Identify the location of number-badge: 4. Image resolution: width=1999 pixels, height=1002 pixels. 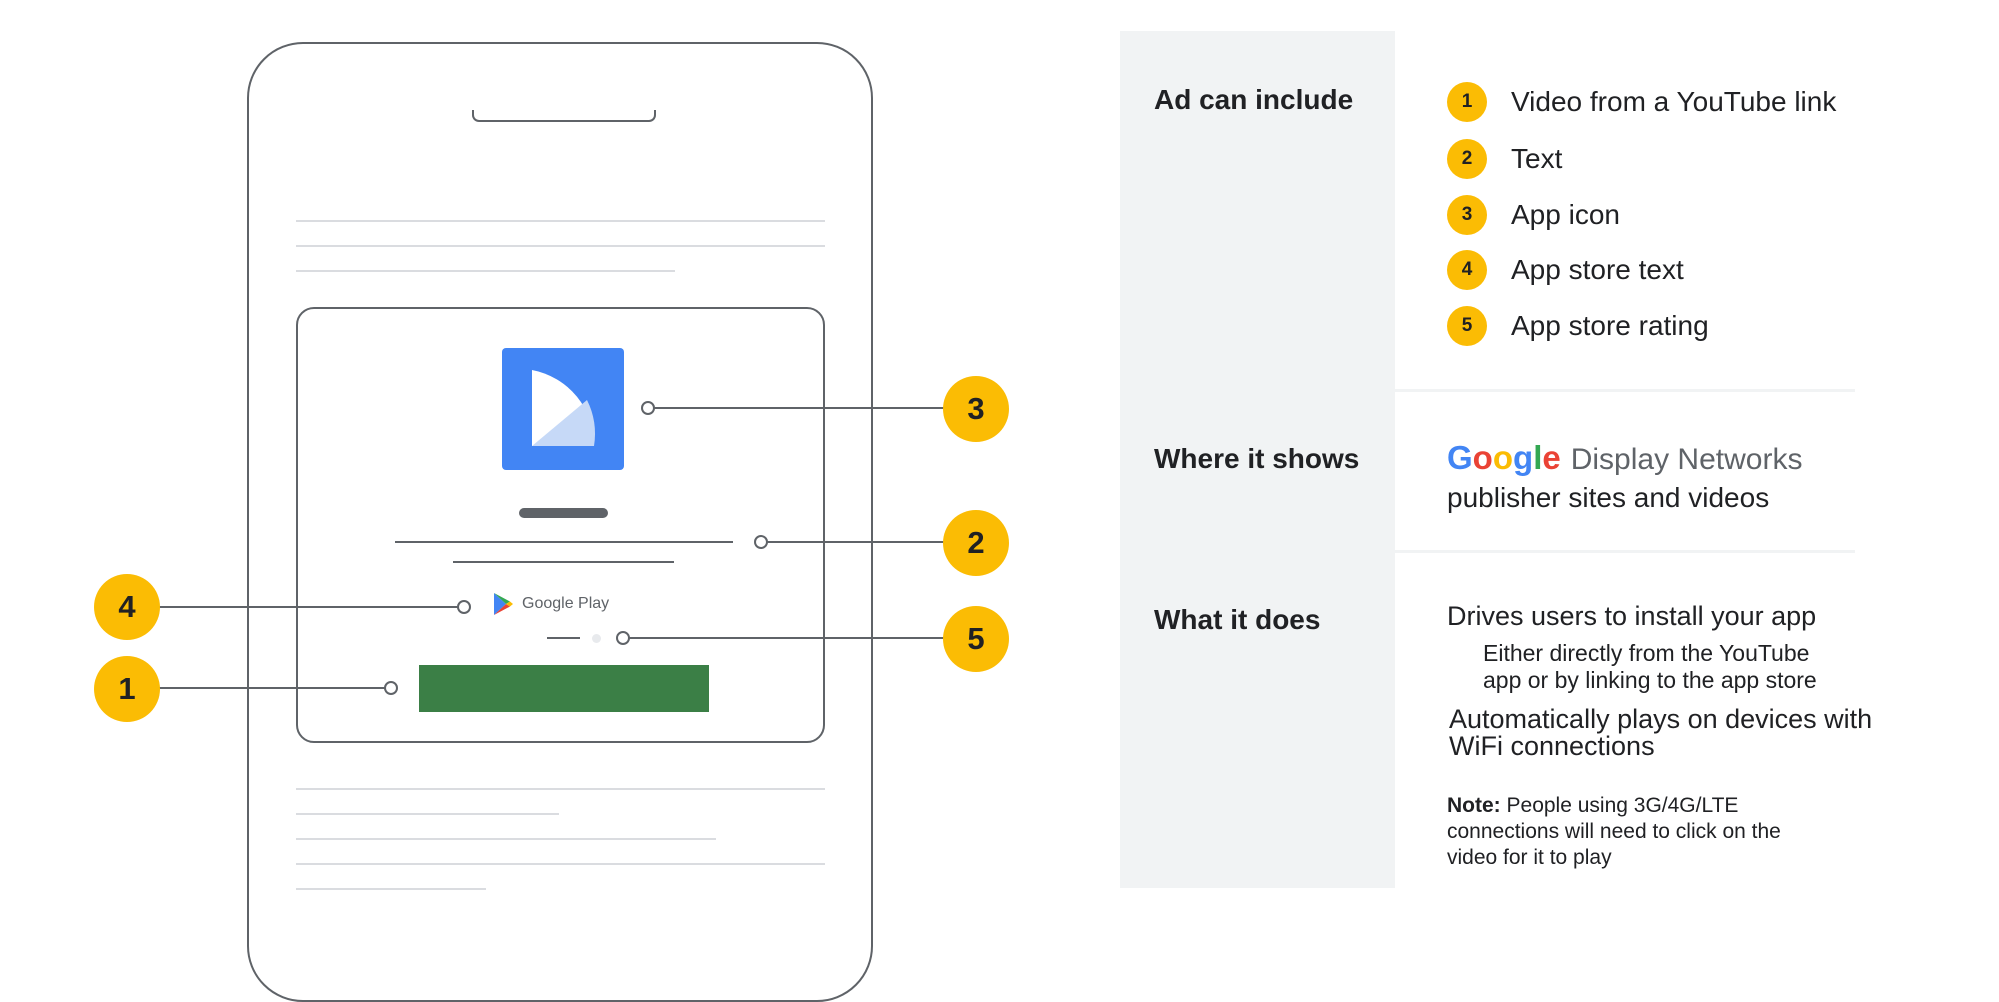
(1467, 270).